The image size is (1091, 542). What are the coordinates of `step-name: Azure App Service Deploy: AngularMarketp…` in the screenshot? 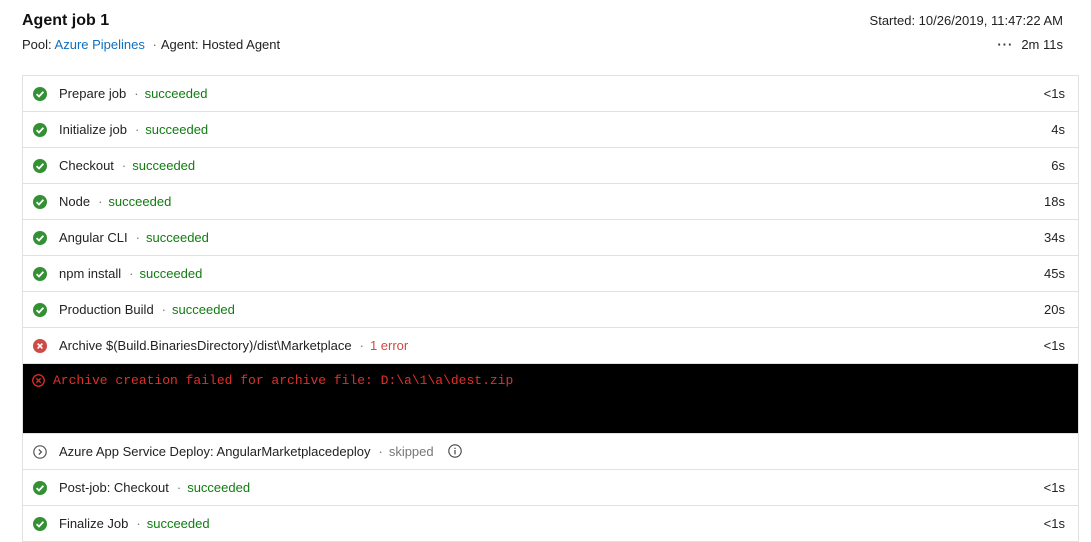 It's located at (215, 451).